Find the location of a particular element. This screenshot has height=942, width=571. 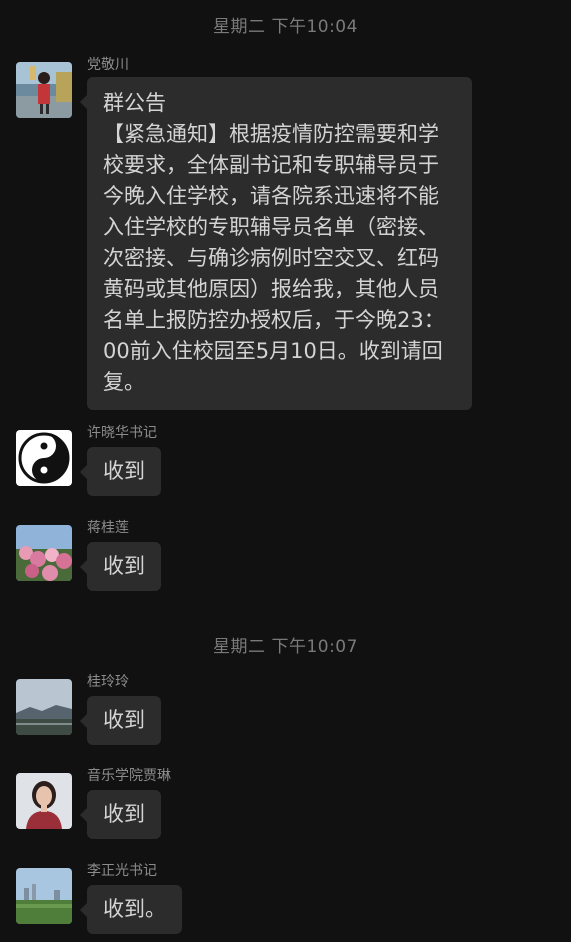

flowers-photo-avatar-icon is located at coordinates (44, 553).